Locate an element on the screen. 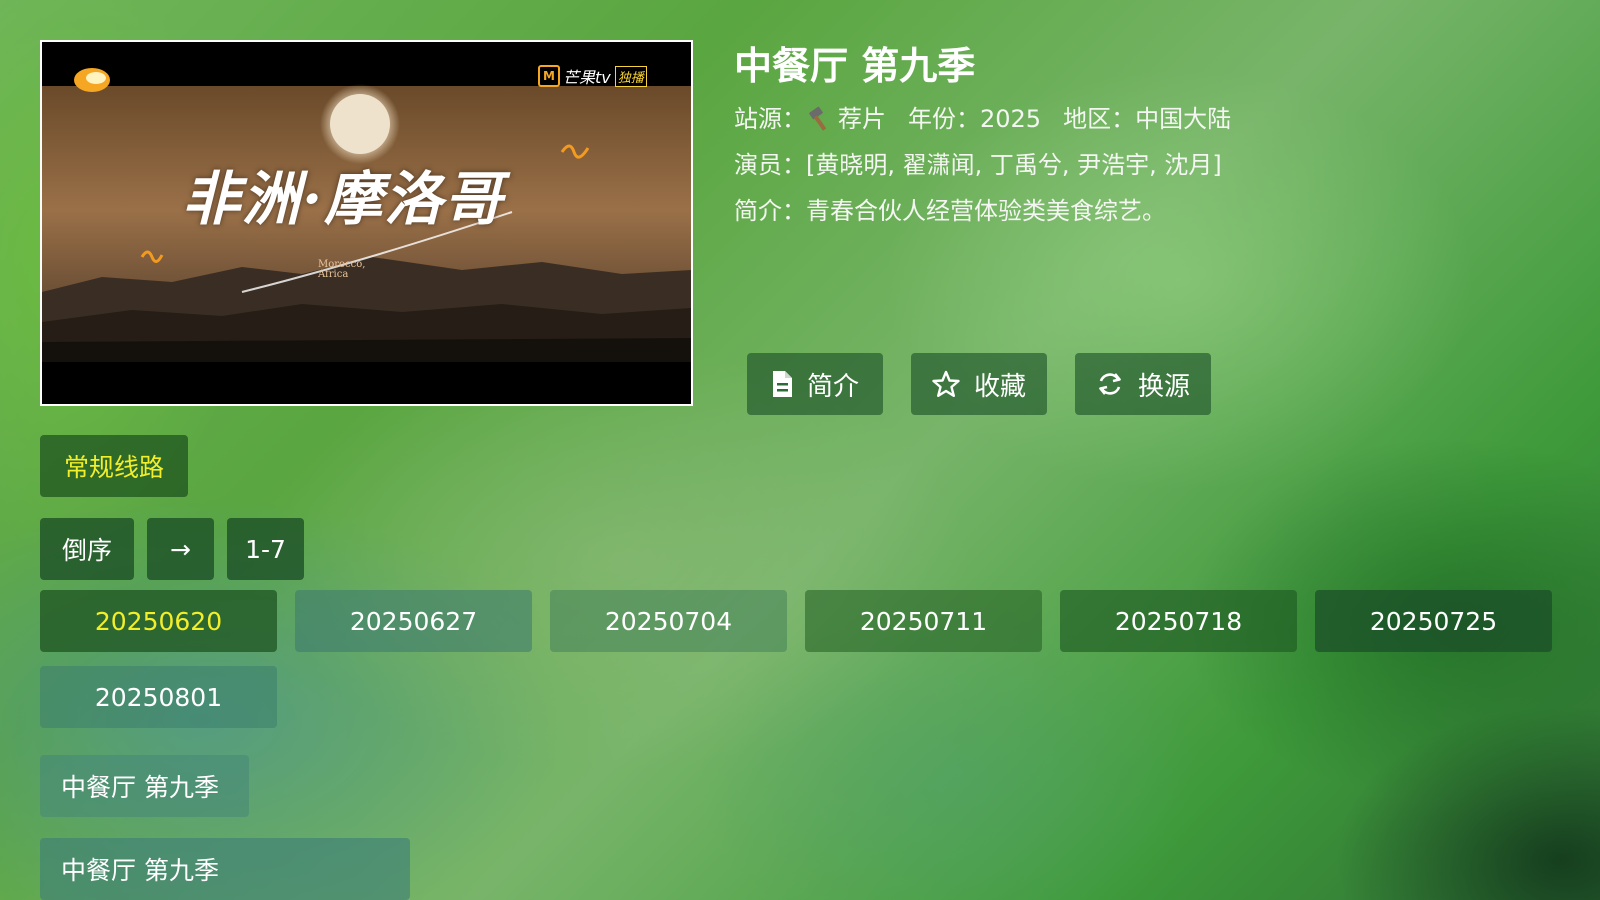 This screenshot has width=1600, height=900. source-value: 荐片 is located at coordinates (862, 119).